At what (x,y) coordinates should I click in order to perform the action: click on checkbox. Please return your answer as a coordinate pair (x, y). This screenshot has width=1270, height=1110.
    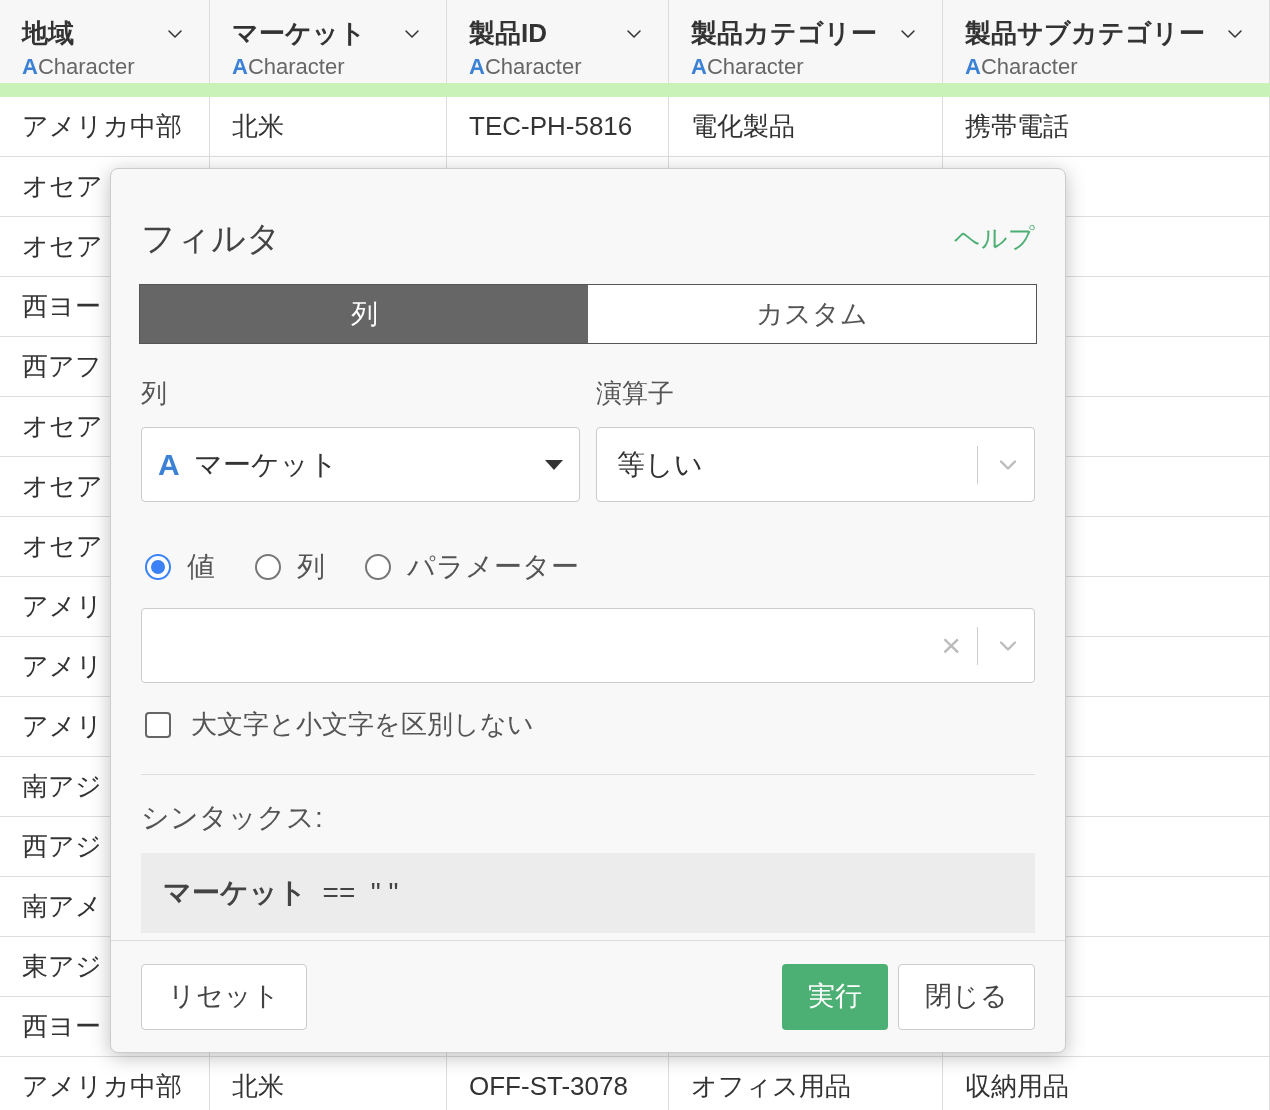
    Looking at the image, I should click on (158, 724).